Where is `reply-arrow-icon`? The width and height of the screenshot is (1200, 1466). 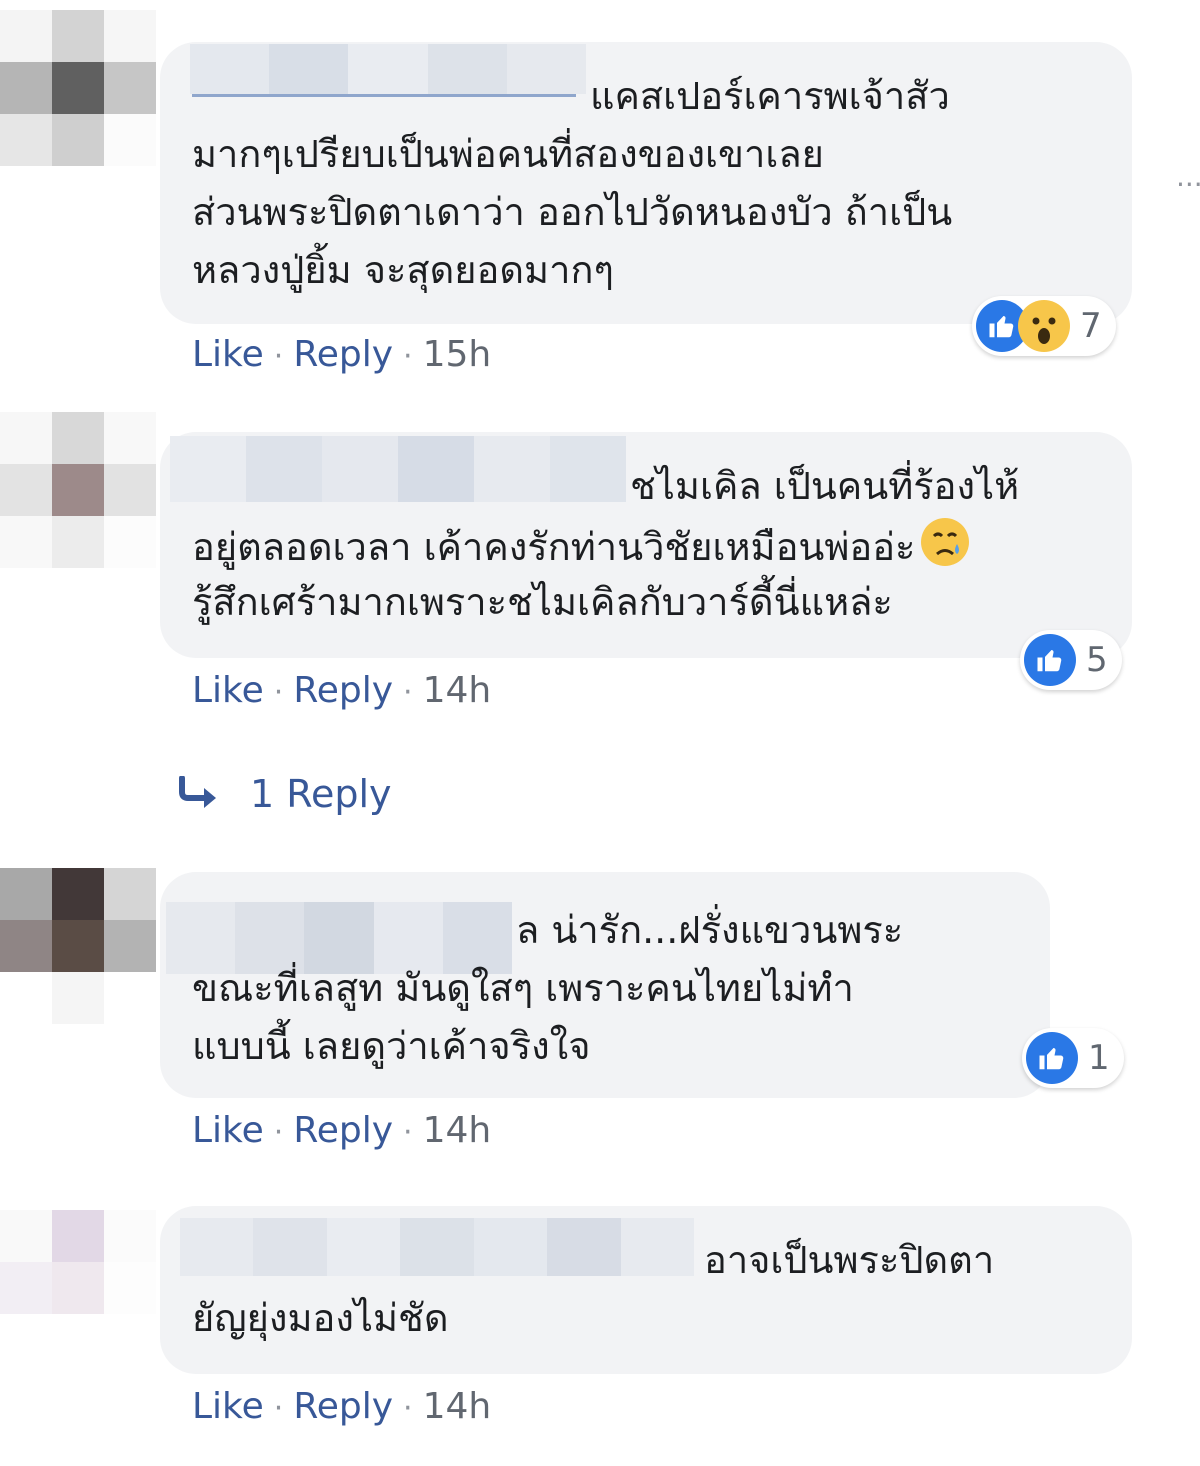
reply-arrow-icon is located at coordinates (199, 796).